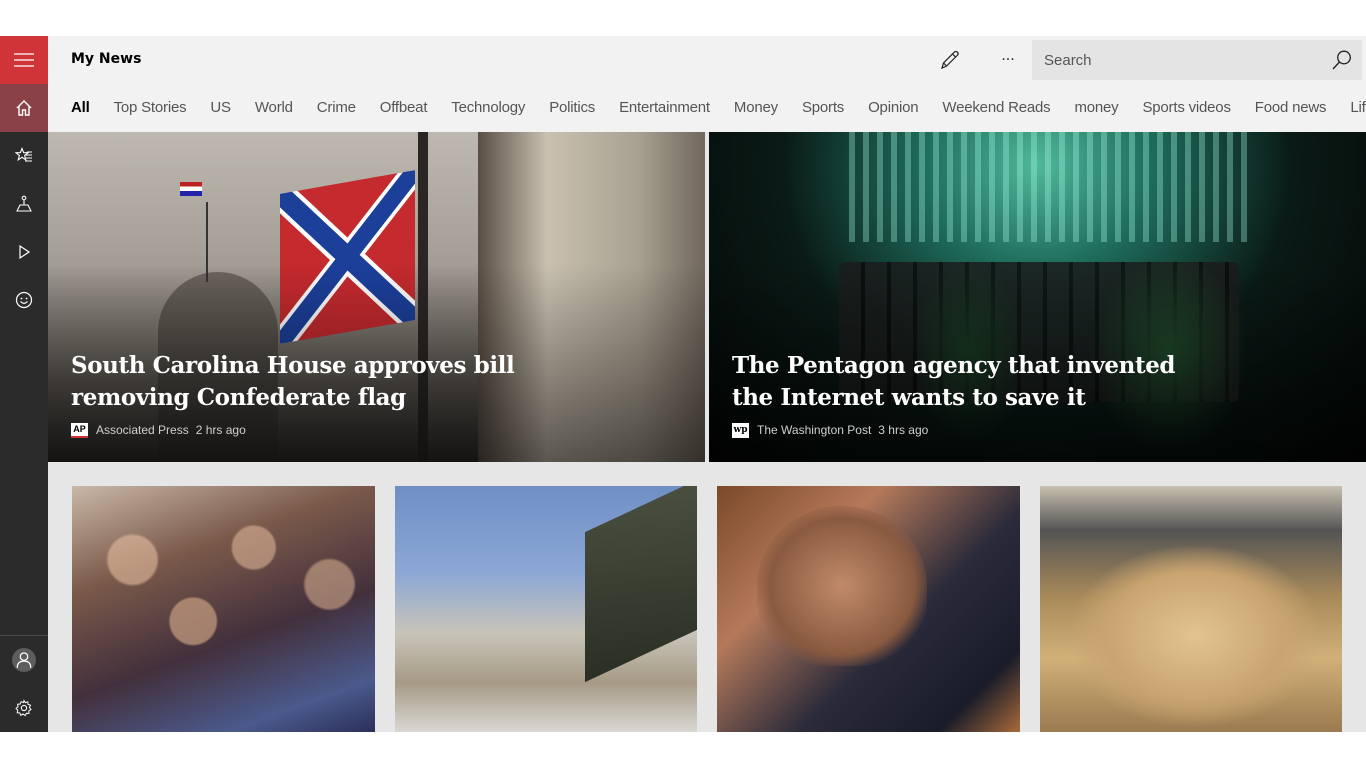 The image size is (1366, 768). I want to click on tab-sports: Sports, so click(823, 108).